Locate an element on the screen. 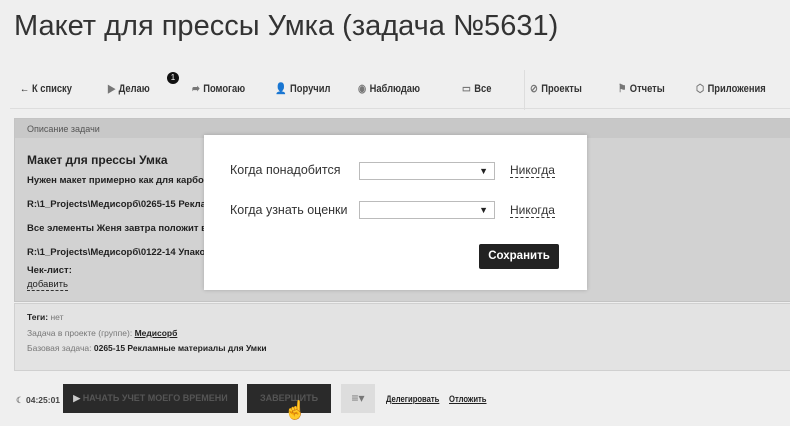  base-task-label: Базовая задача: is located at coordinates (59, 348).